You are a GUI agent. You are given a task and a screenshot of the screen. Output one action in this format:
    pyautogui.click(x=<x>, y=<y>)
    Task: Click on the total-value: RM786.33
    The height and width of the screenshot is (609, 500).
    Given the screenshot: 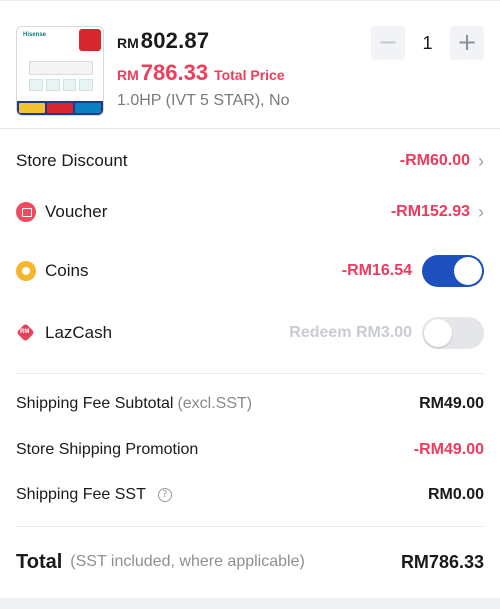 What is the action you would take?
    pyautogui.click(x=442, y=561)
    